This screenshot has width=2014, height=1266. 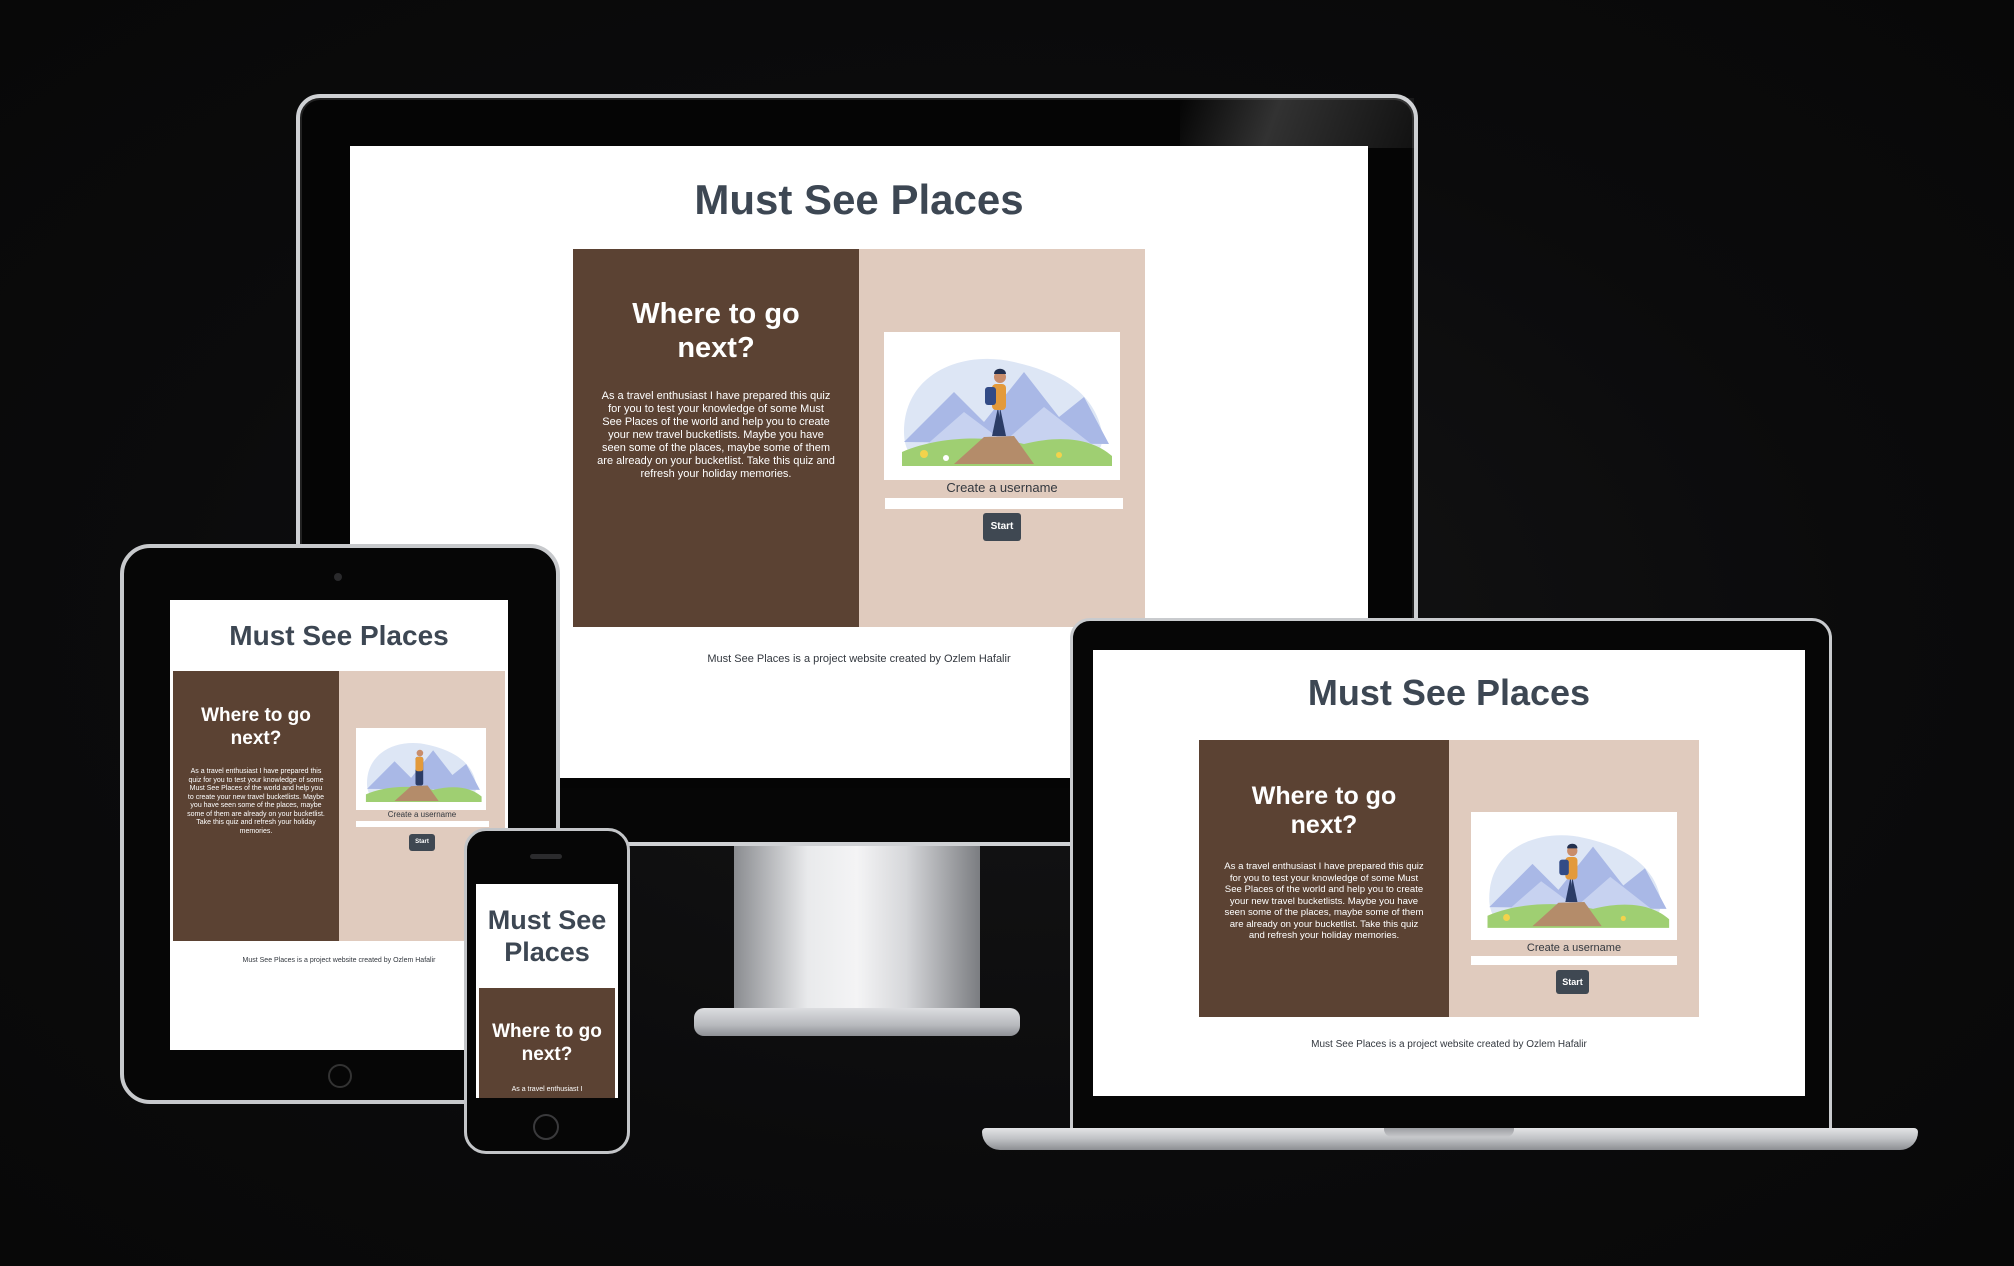 I want to click on iphone-home-button, so click(x=546, y=1127).